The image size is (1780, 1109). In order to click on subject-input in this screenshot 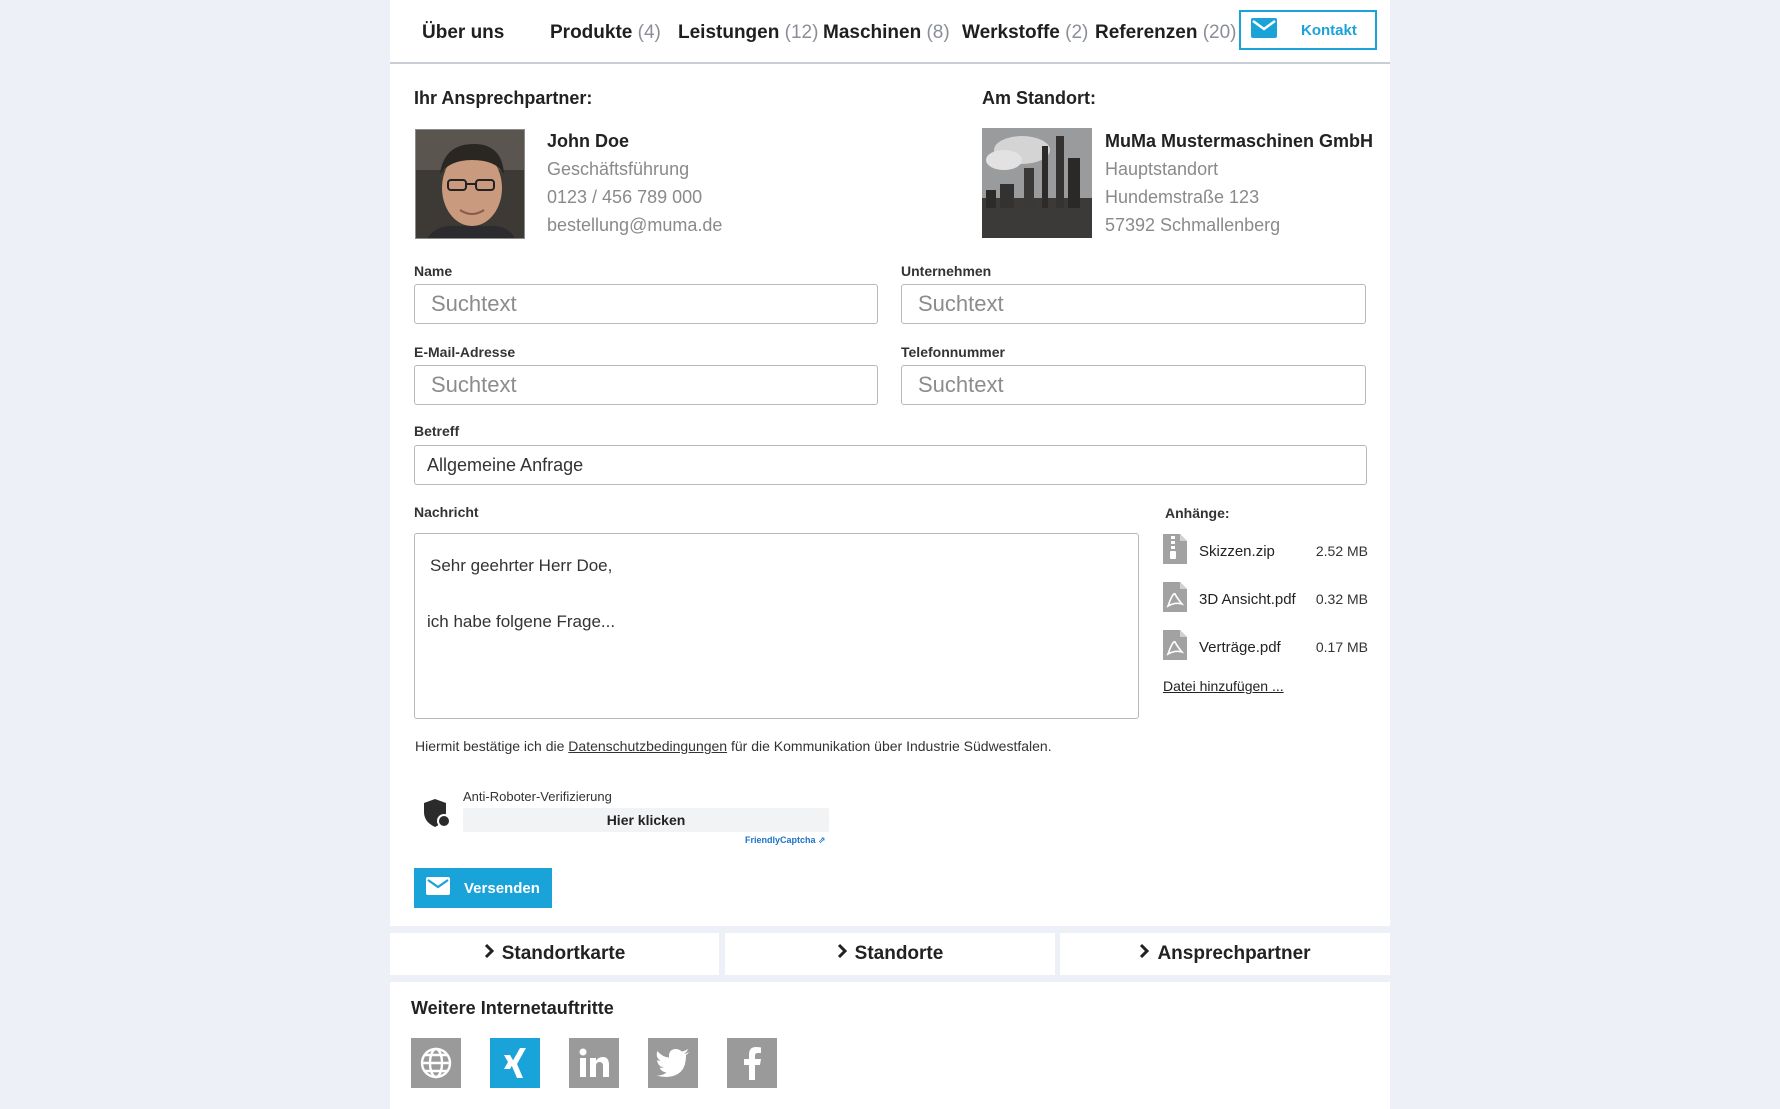, I will do `click(890, 465)`.